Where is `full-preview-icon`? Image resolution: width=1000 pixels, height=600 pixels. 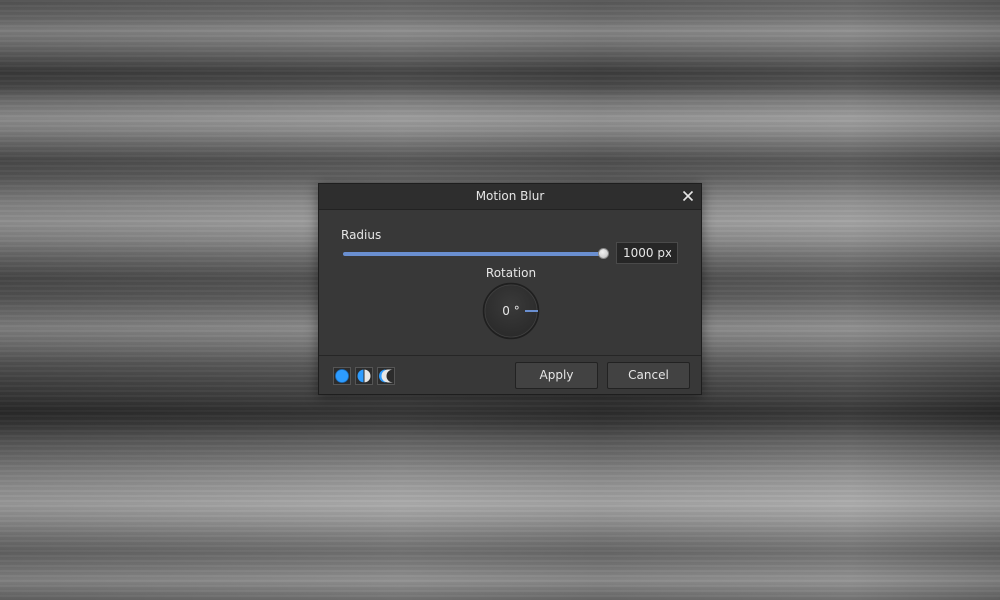 full-preview-icon is located at coordinates (342, 376).